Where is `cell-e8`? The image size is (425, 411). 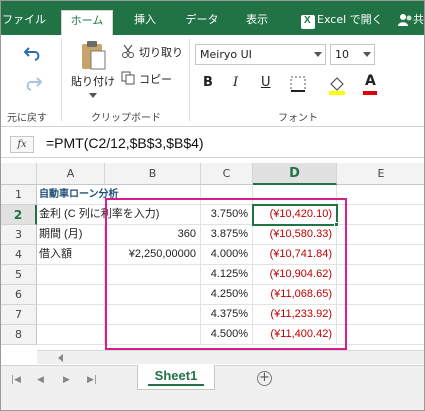
cell-e8 is located at coordinates (380, 335).